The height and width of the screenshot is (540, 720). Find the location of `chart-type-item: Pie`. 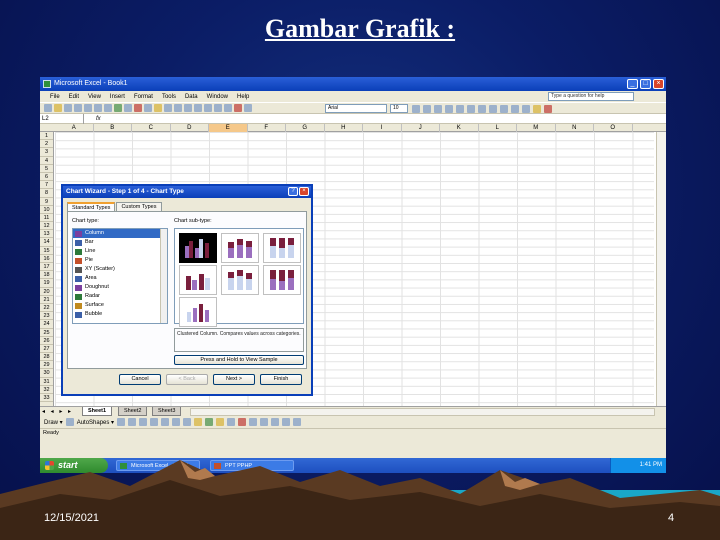

chart-type-item: Pie is located at coordinates (120, 260).